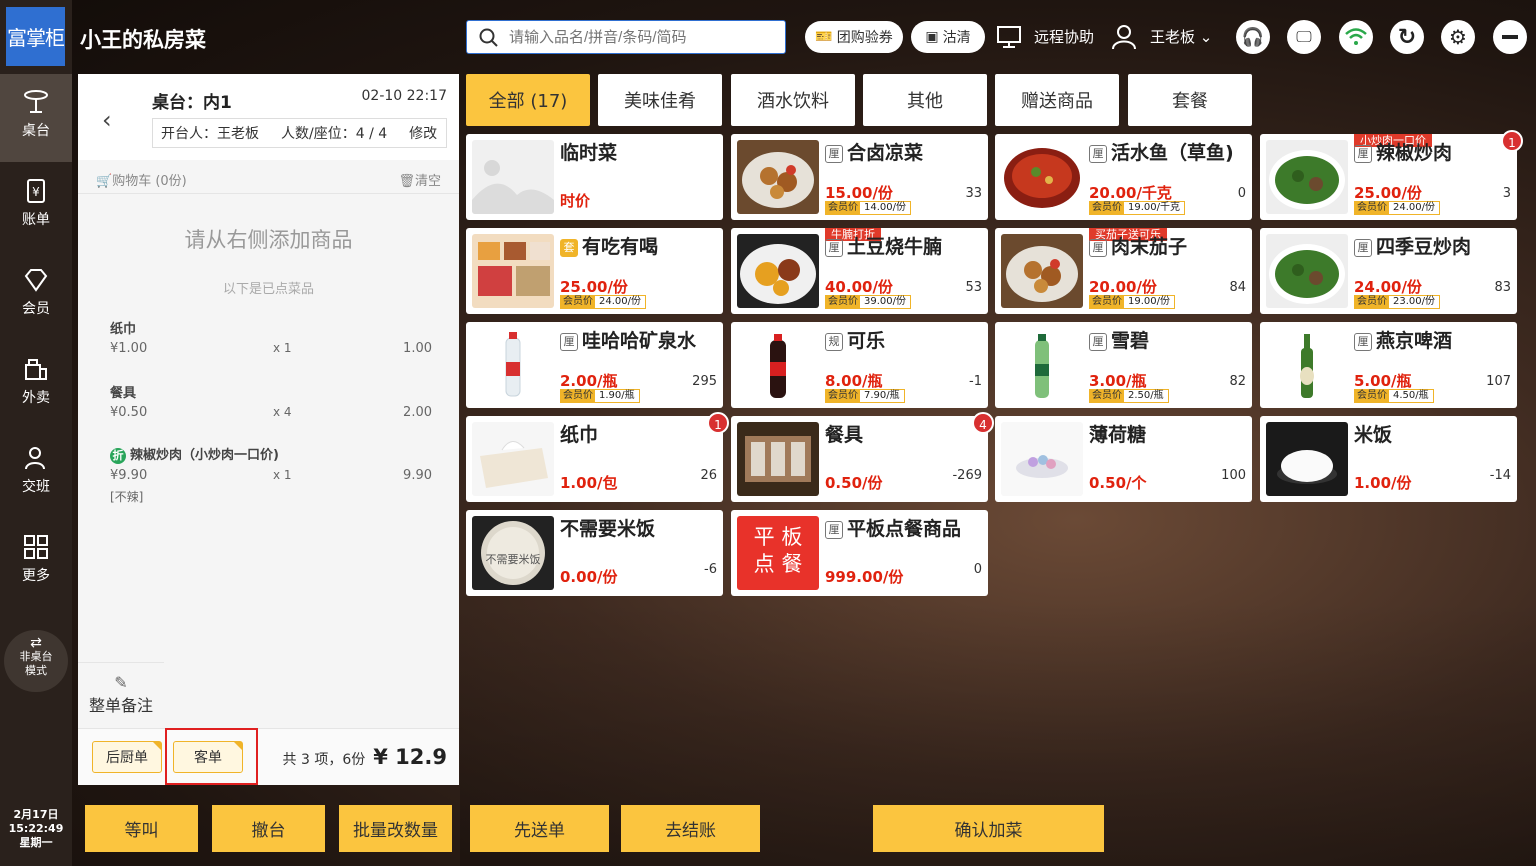 Image resolution: width=1536 pixels, height=866 pixels. What do you see at coordinates (271, 339) in the screenshot?
I see `ordered-item: 纸巾 ¥1.00 x 1 1.00` at bounding box center [271, 339].